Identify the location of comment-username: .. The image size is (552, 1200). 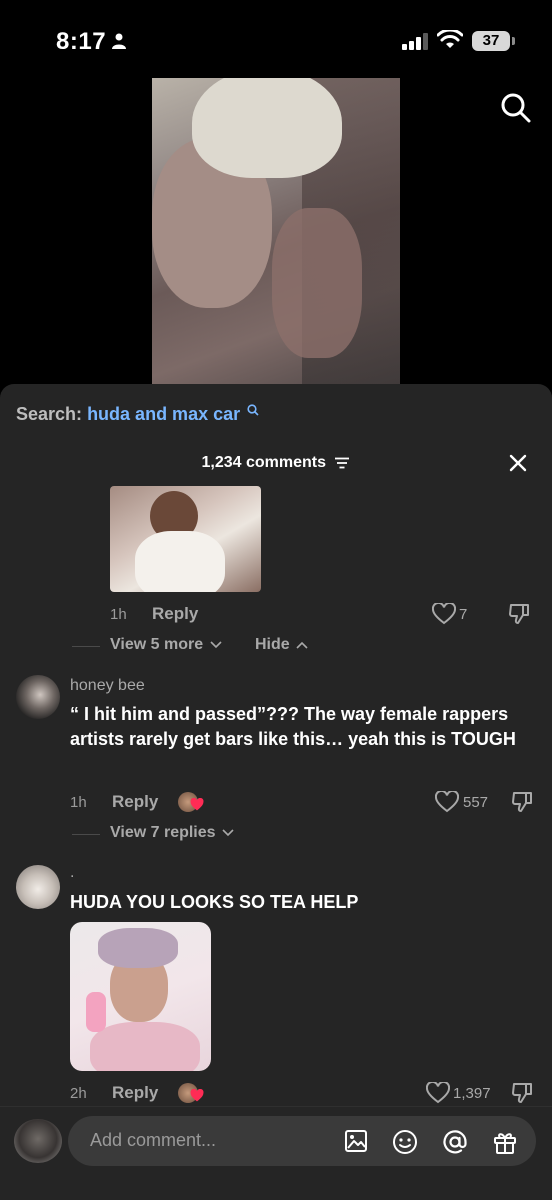
(72, 873).